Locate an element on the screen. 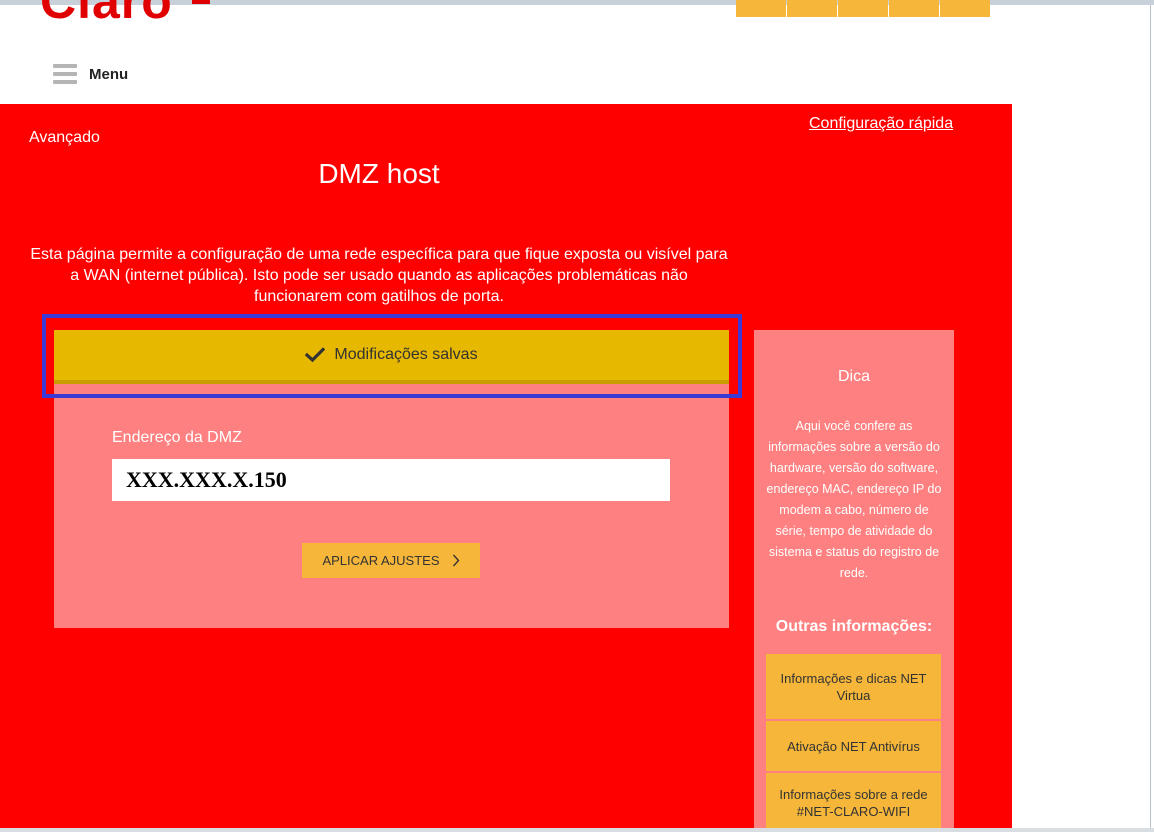 Image resolution: width=1154 pixels, height=832 pixels. quick-config-link: Configuração rápida is located at coordinates (881, 124).